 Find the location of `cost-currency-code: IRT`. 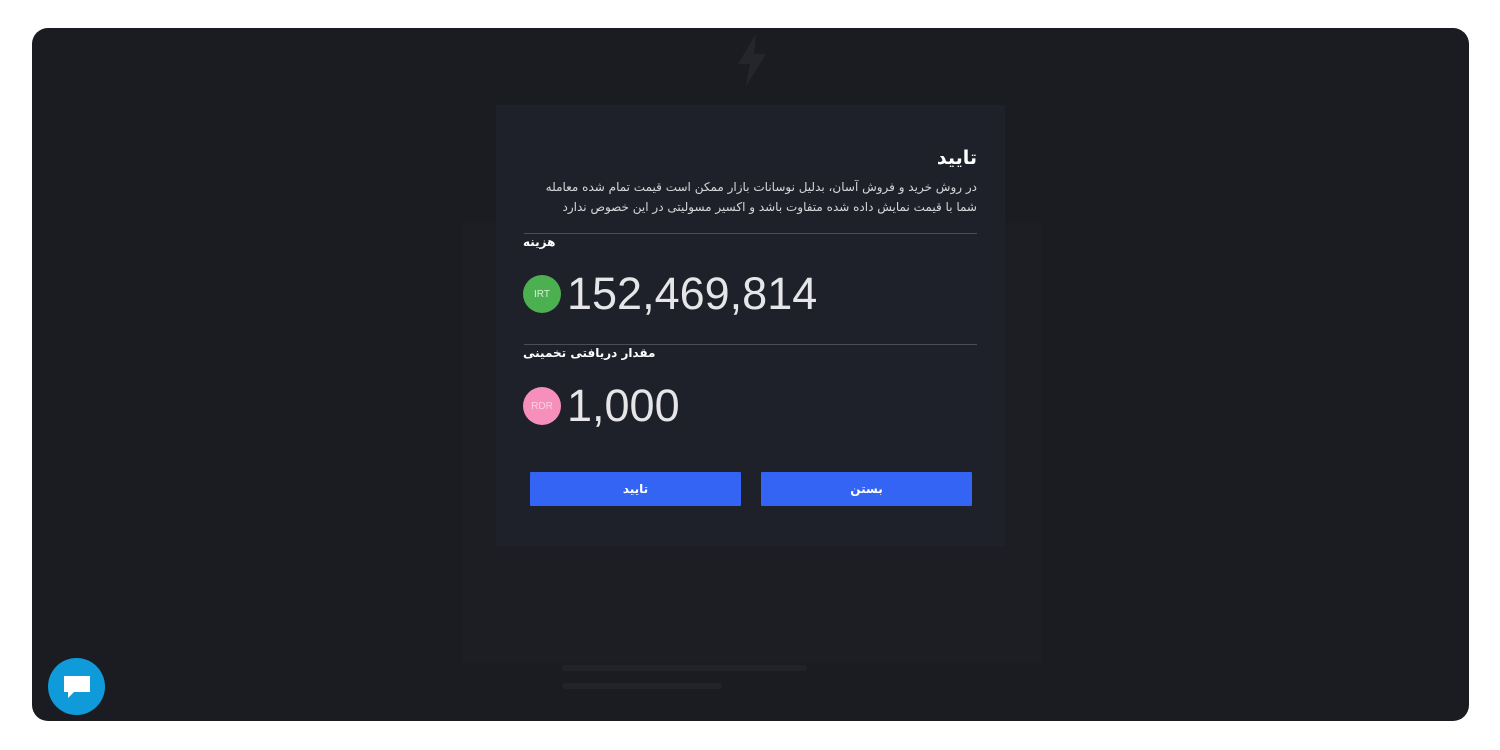

cost-currency-code: IRT is located at coordinates (542, 294).